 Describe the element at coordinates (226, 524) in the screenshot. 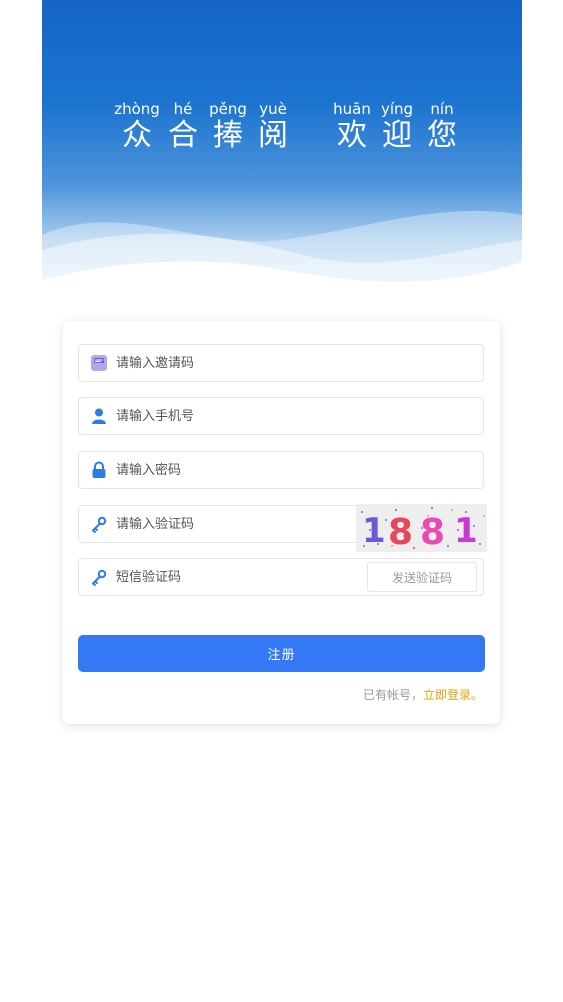

I see `captcha-input` at that location.